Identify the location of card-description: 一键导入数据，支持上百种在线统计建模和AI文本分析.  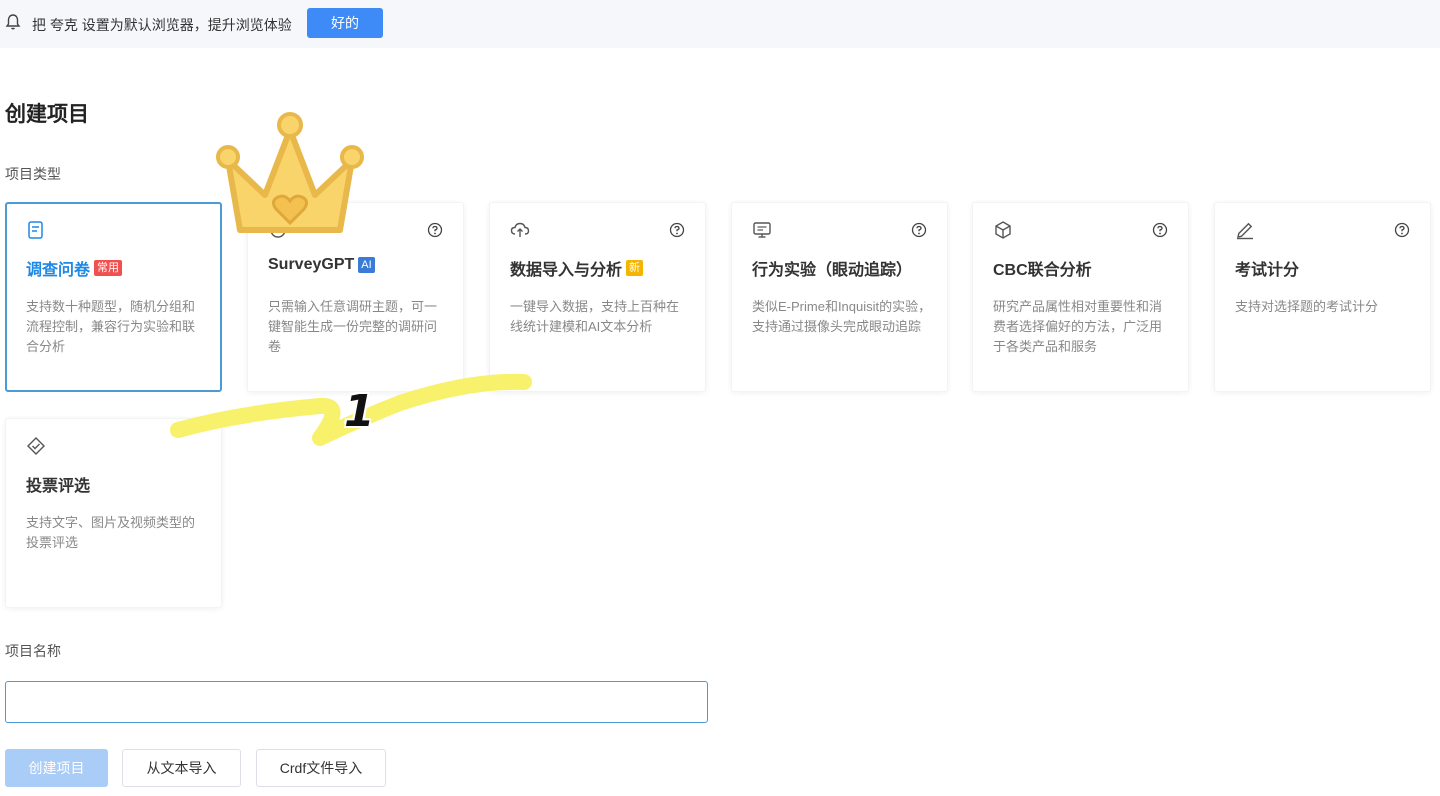
(595, 316).